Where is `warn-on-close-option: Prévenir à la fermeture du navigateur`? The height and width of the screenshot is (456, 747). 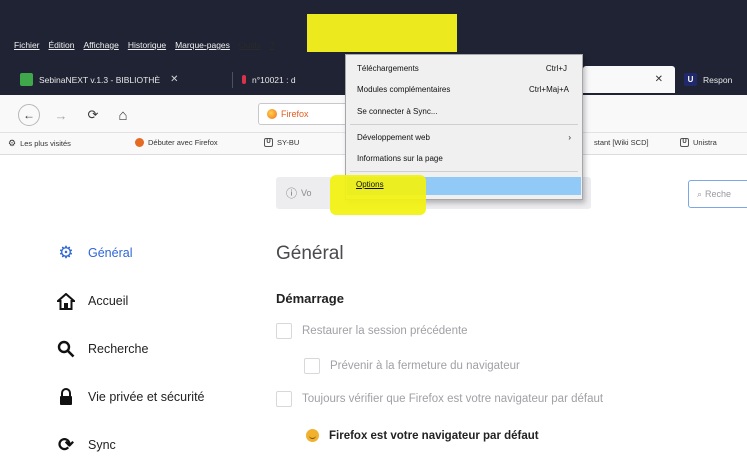 warn-on-close-option: Prévenir à la fermeture du navigateur is located at coordinates (412, 366).